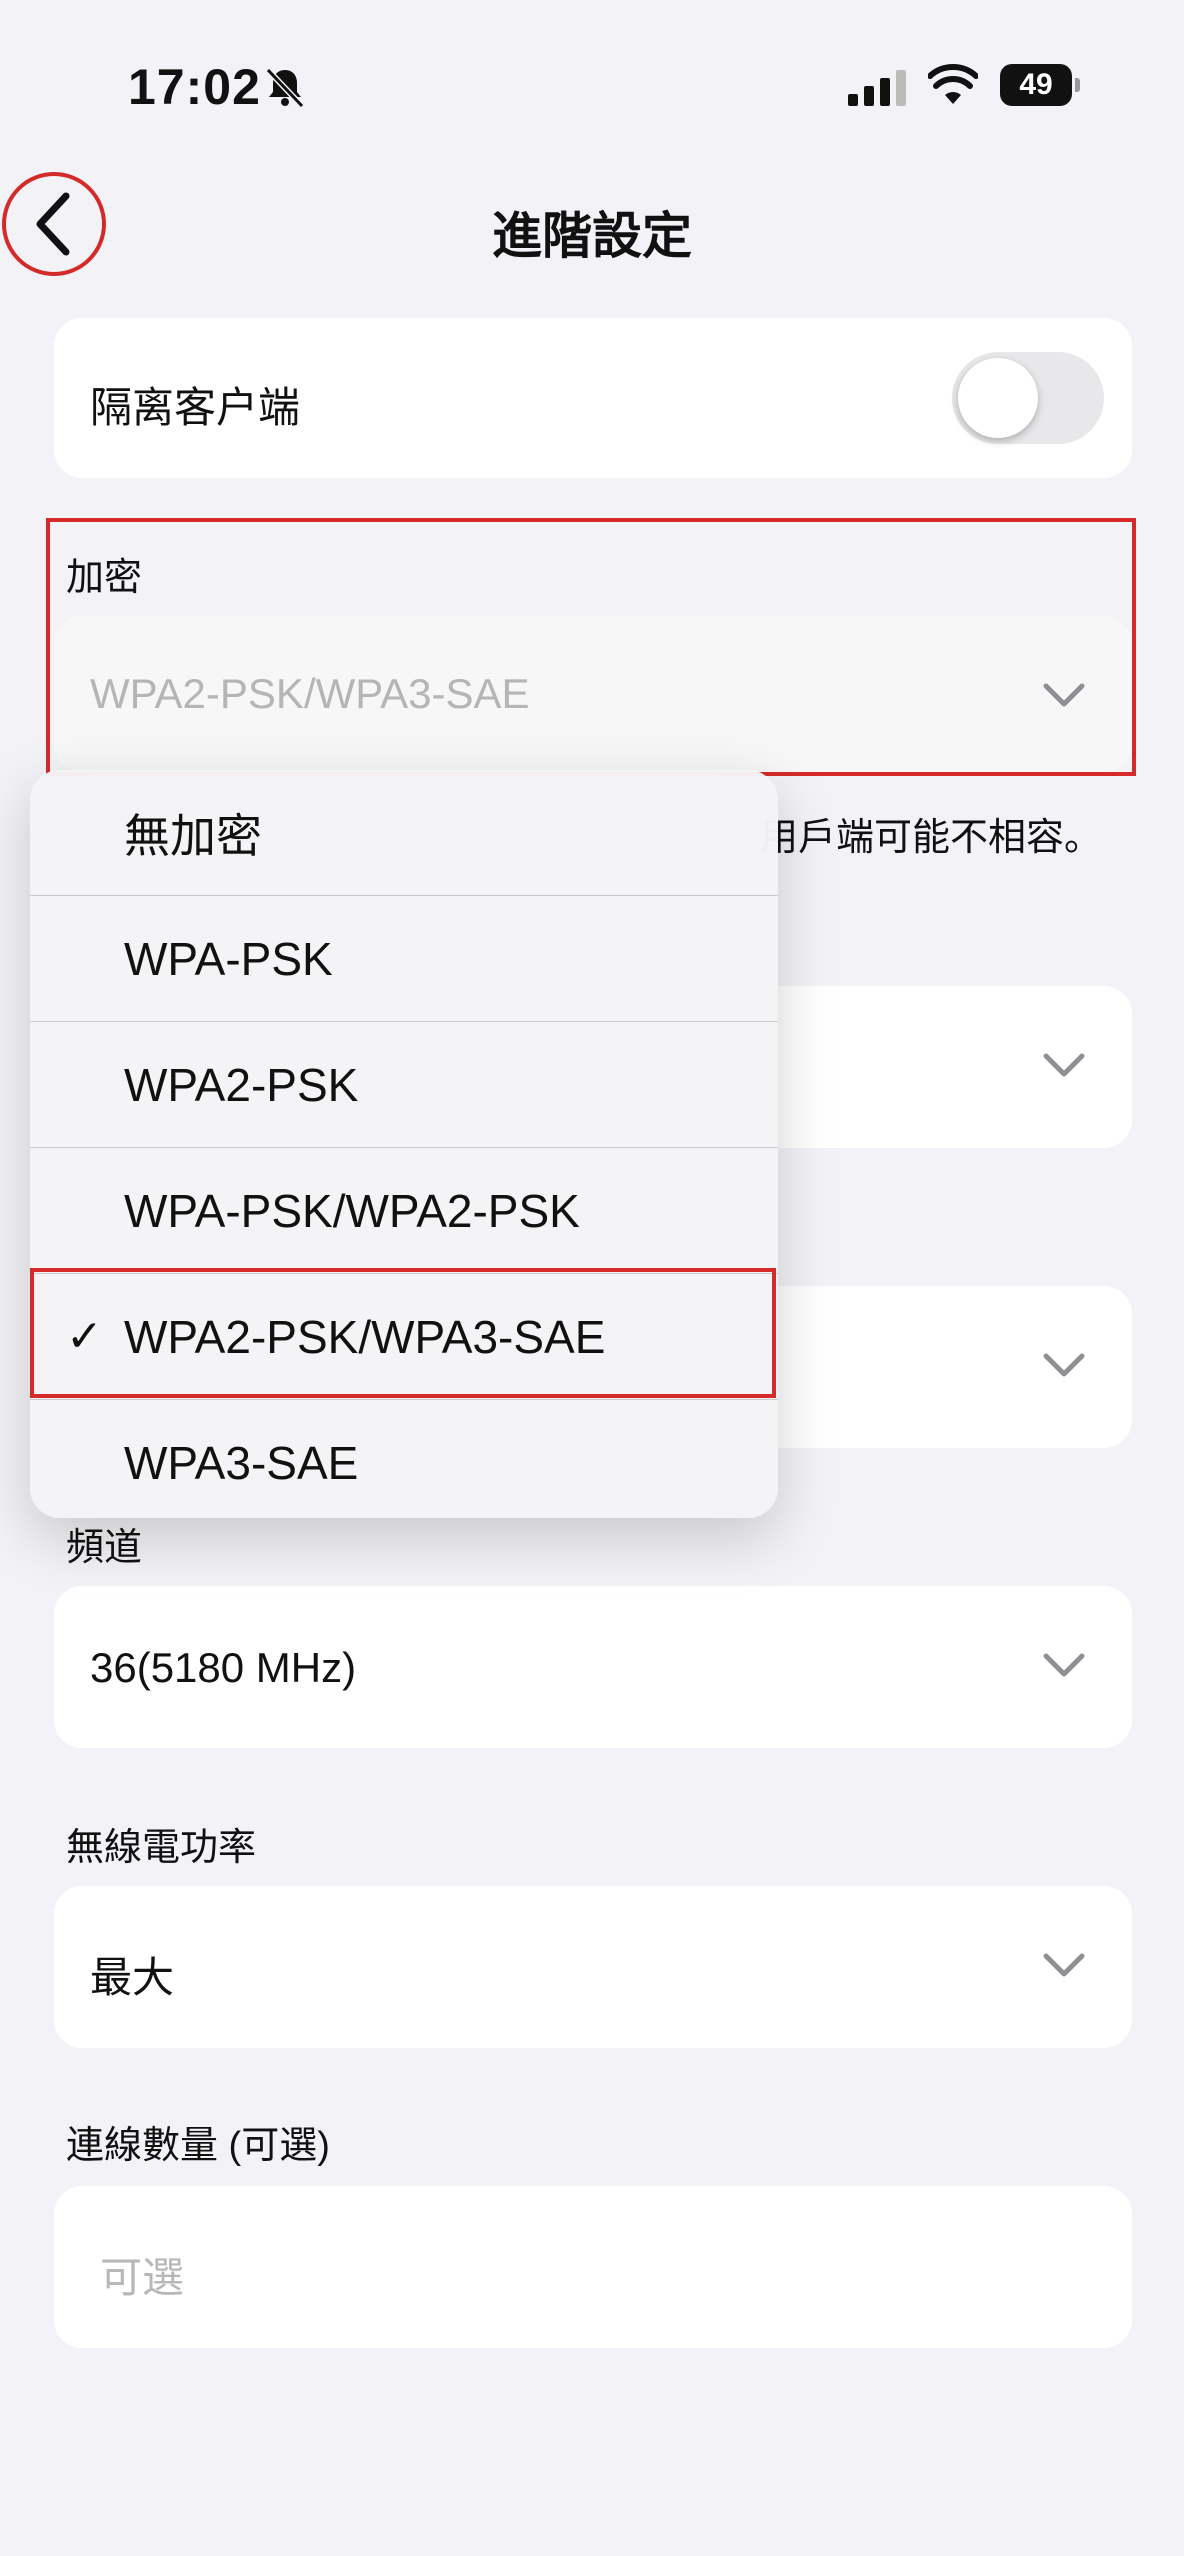 The height and width of the screenshot is (2556, 1184). I want to click on status-time: 17:02, so click(194, 87).